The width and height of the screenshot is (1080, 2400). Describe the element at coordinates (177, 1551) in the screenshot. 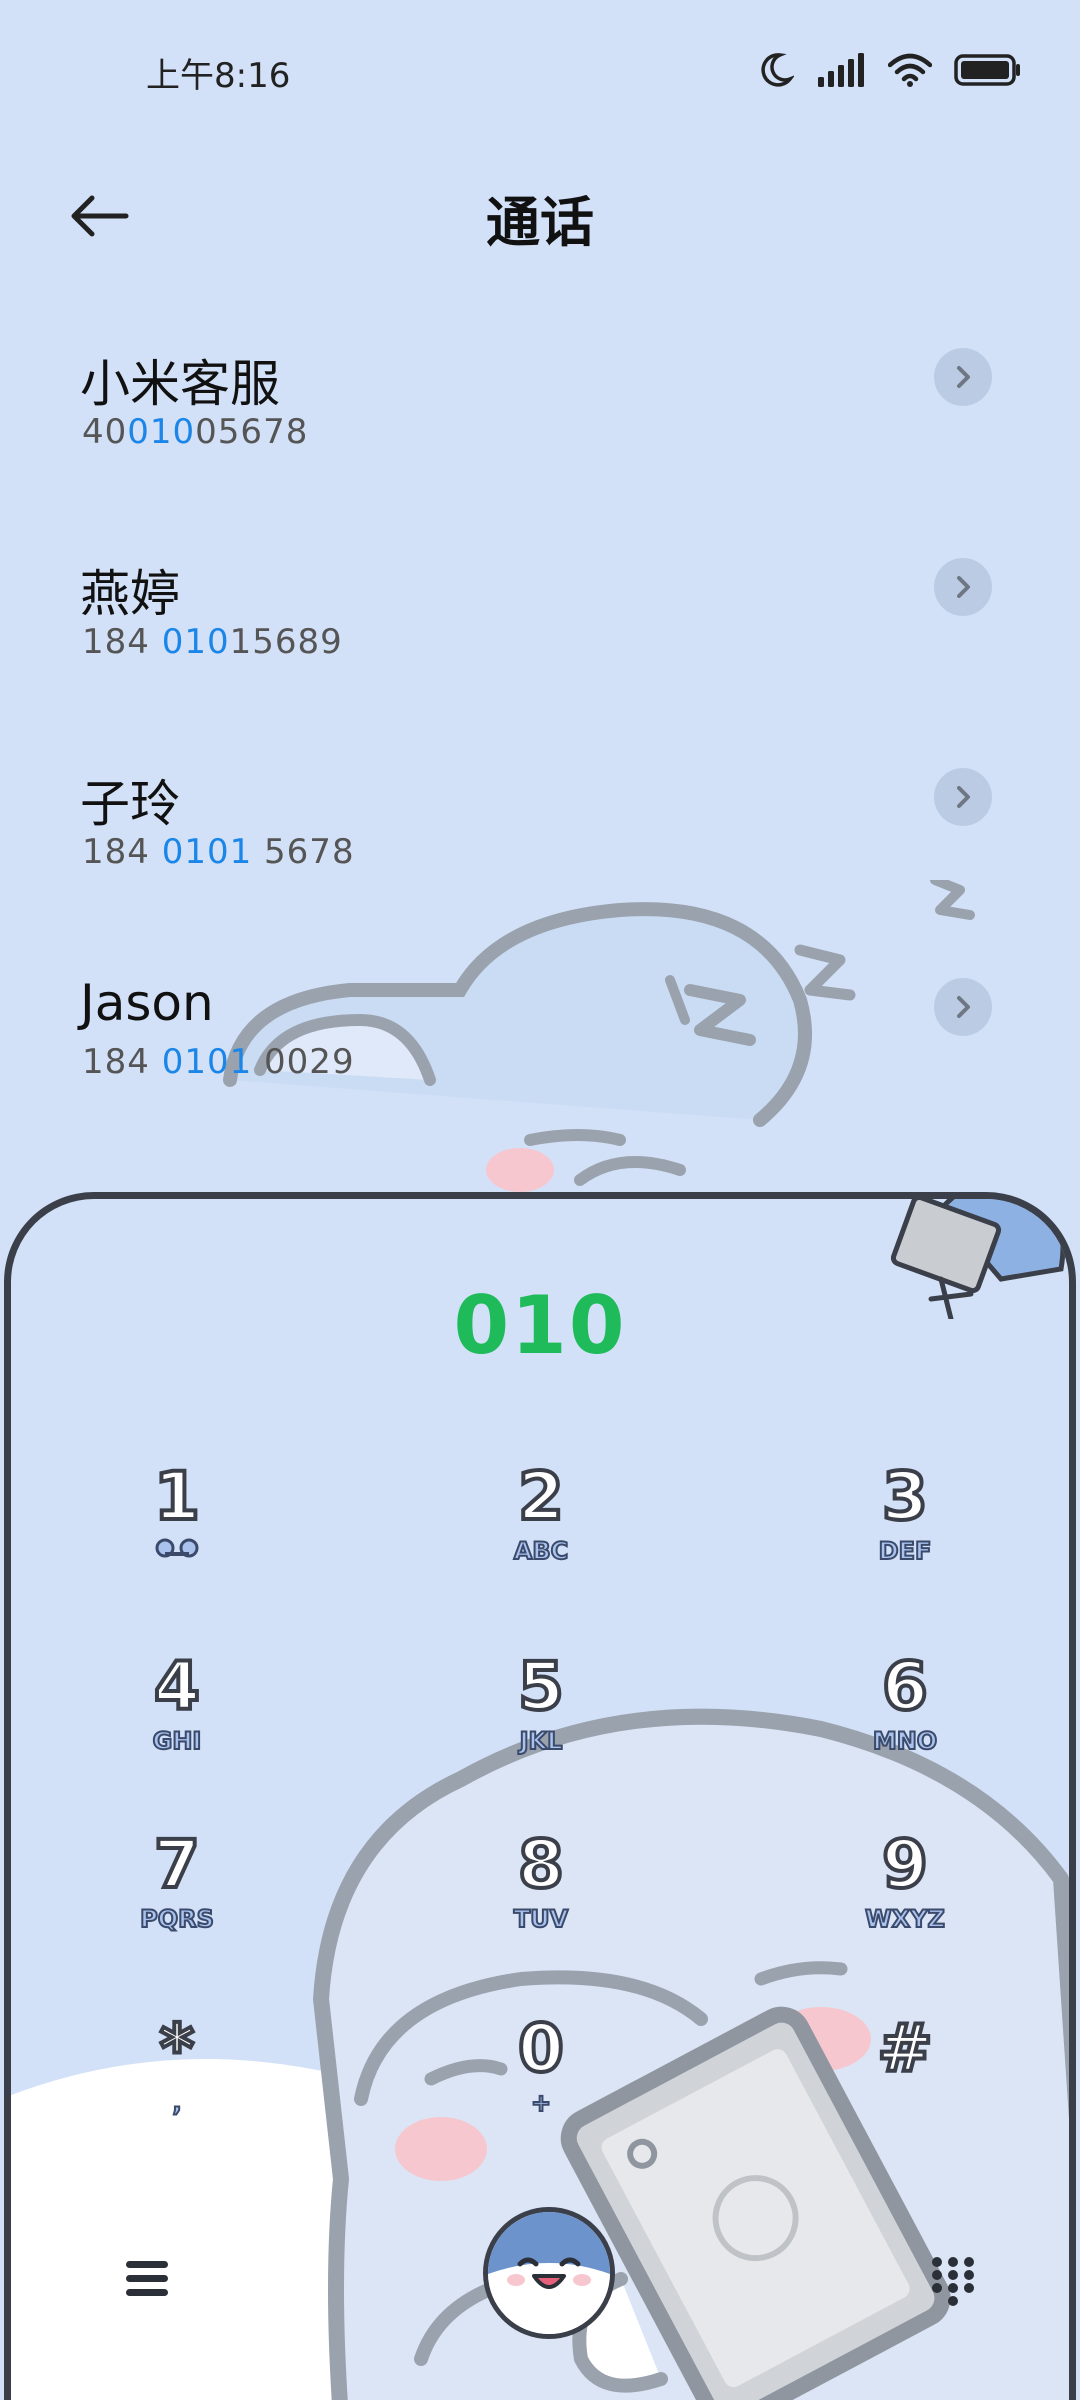

I see `voicemail-icon` at that location.